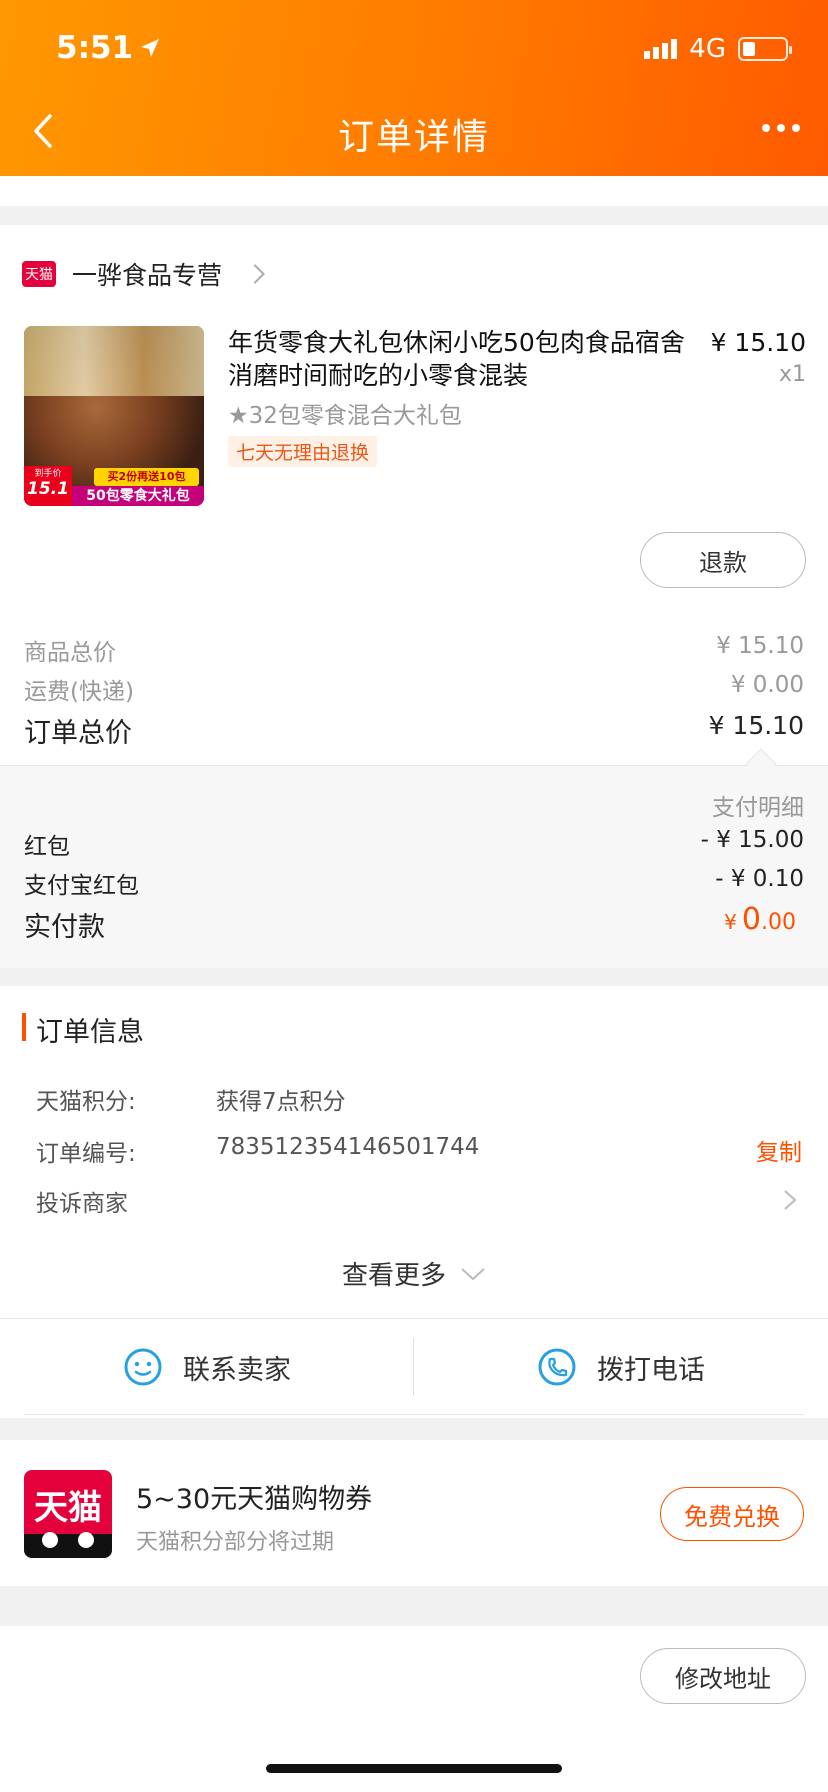 This screenshot has width=828, height=1792. Describe the element at coordinates (78, 733) in the screenshot. I see `order-total-label: 订单总价` at that location.